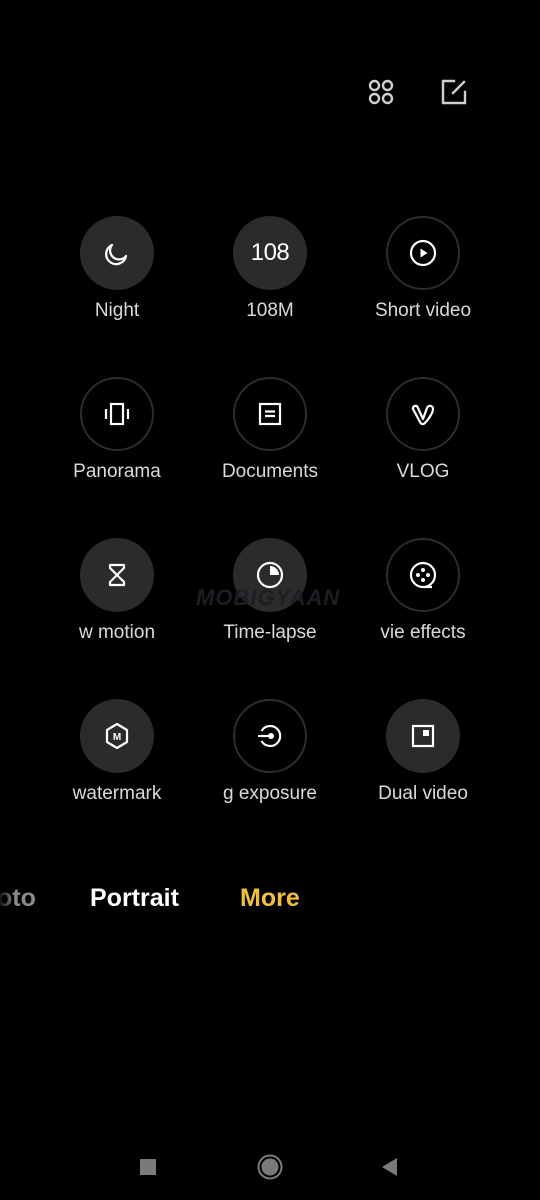 The image size is (540, 1200). Describe the element at coordinates (423, 793) in the screenshot. I see `mode-label: Dual video` at that location.